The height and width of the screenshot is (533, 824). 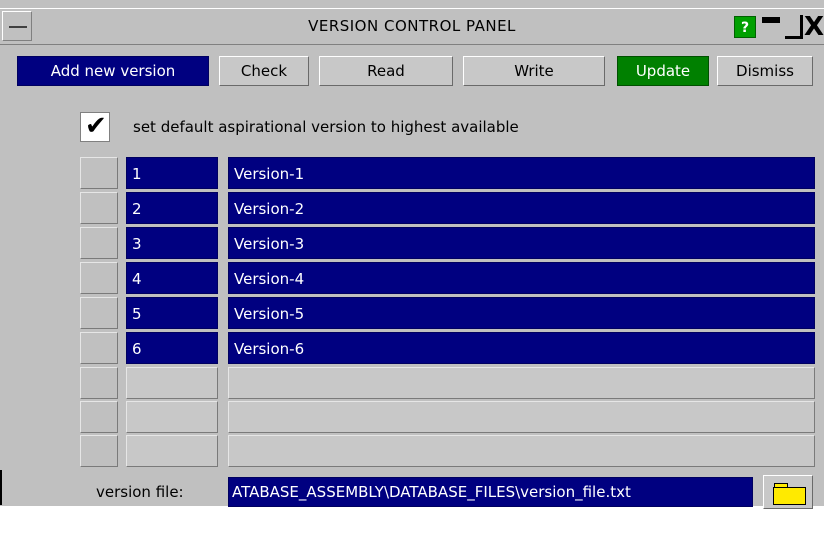 What do you see at coordinates (521, 173) in the screenshot?
I see `version-name: Version-1` at bounding box center [521, 173].